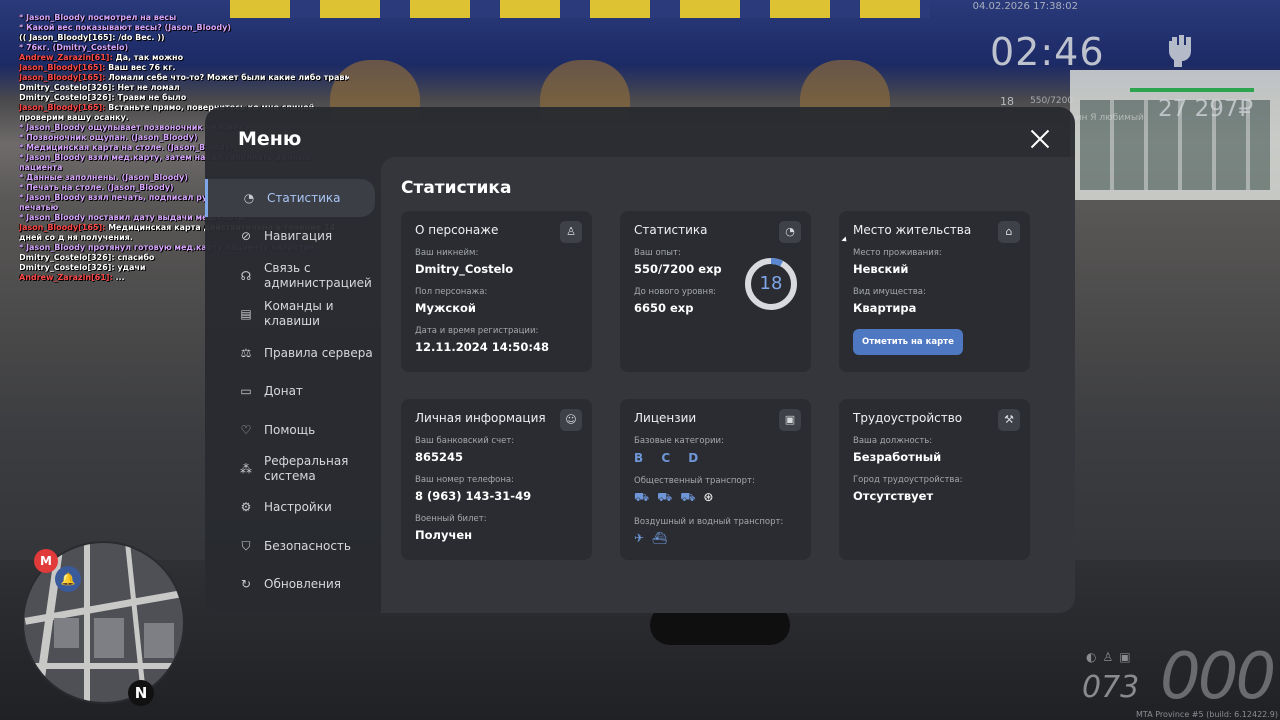 This screenshot has height=720, width=1280. What do you see at coordinates (1111, 687) in the screenshot?
I see `fuel-readout: 073` at bounding box center [1111, 687].